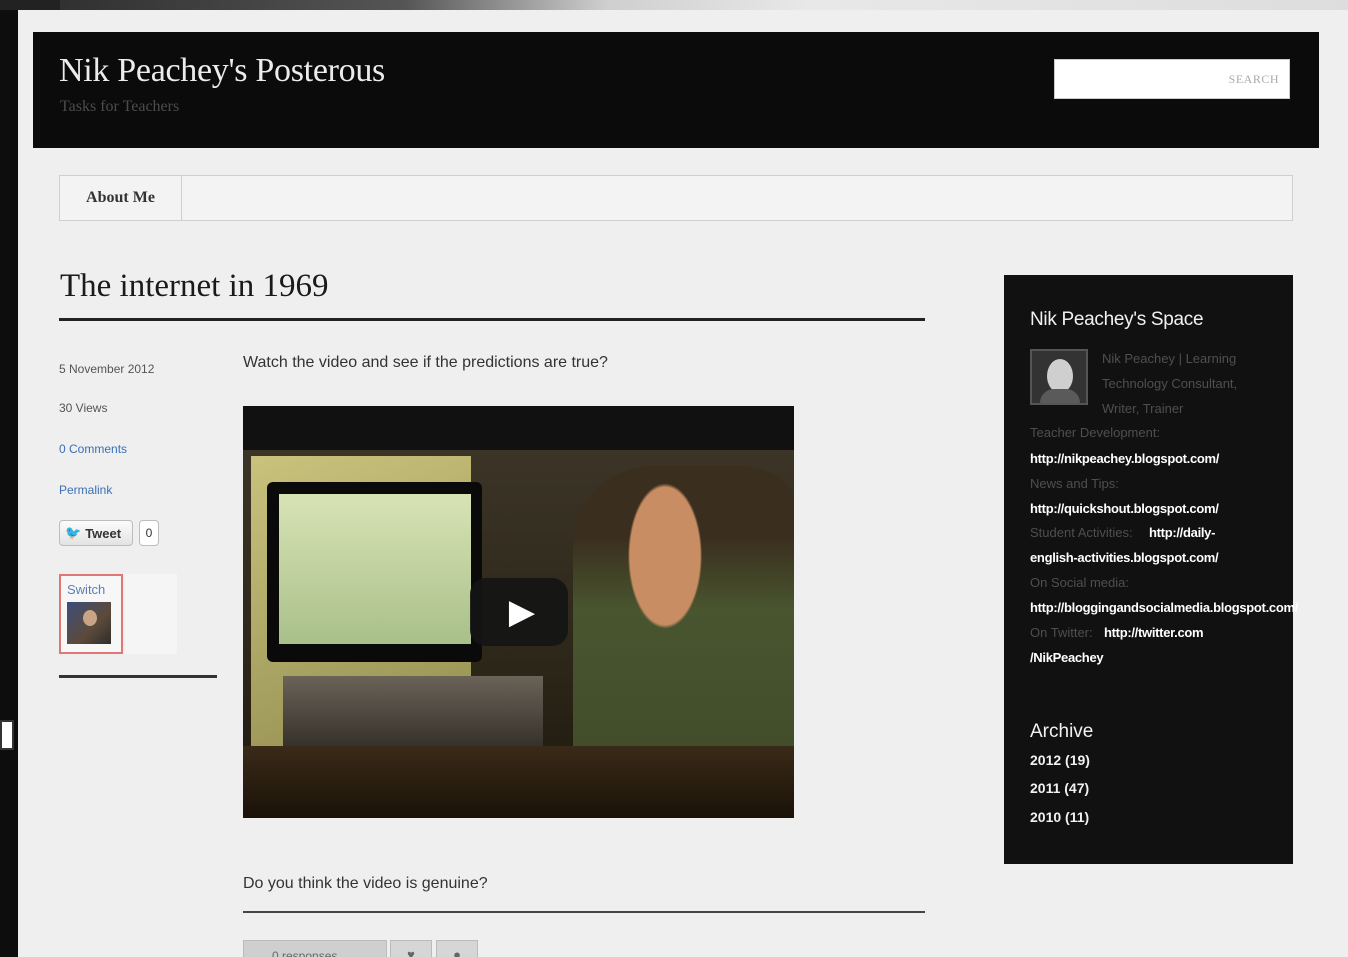  What do you see at coordinates (522, 612) in the screenshot?
I see `play-icon: ▶` at bounding box center [522, 612].